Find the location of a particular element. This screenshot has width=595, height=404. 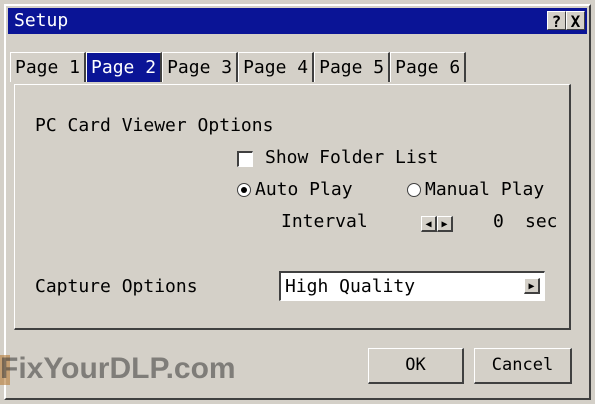

interval-unit: sec is located at coordinates (541, 221).